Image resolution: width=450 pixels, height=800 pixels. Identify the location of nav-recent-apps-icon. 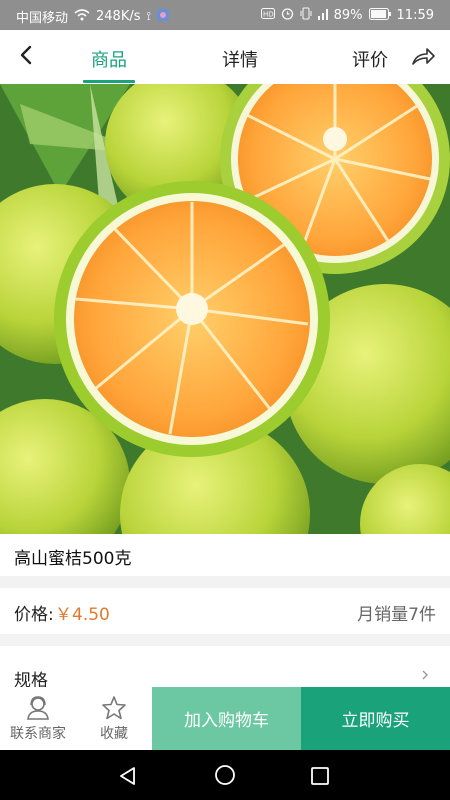
(320, 776).